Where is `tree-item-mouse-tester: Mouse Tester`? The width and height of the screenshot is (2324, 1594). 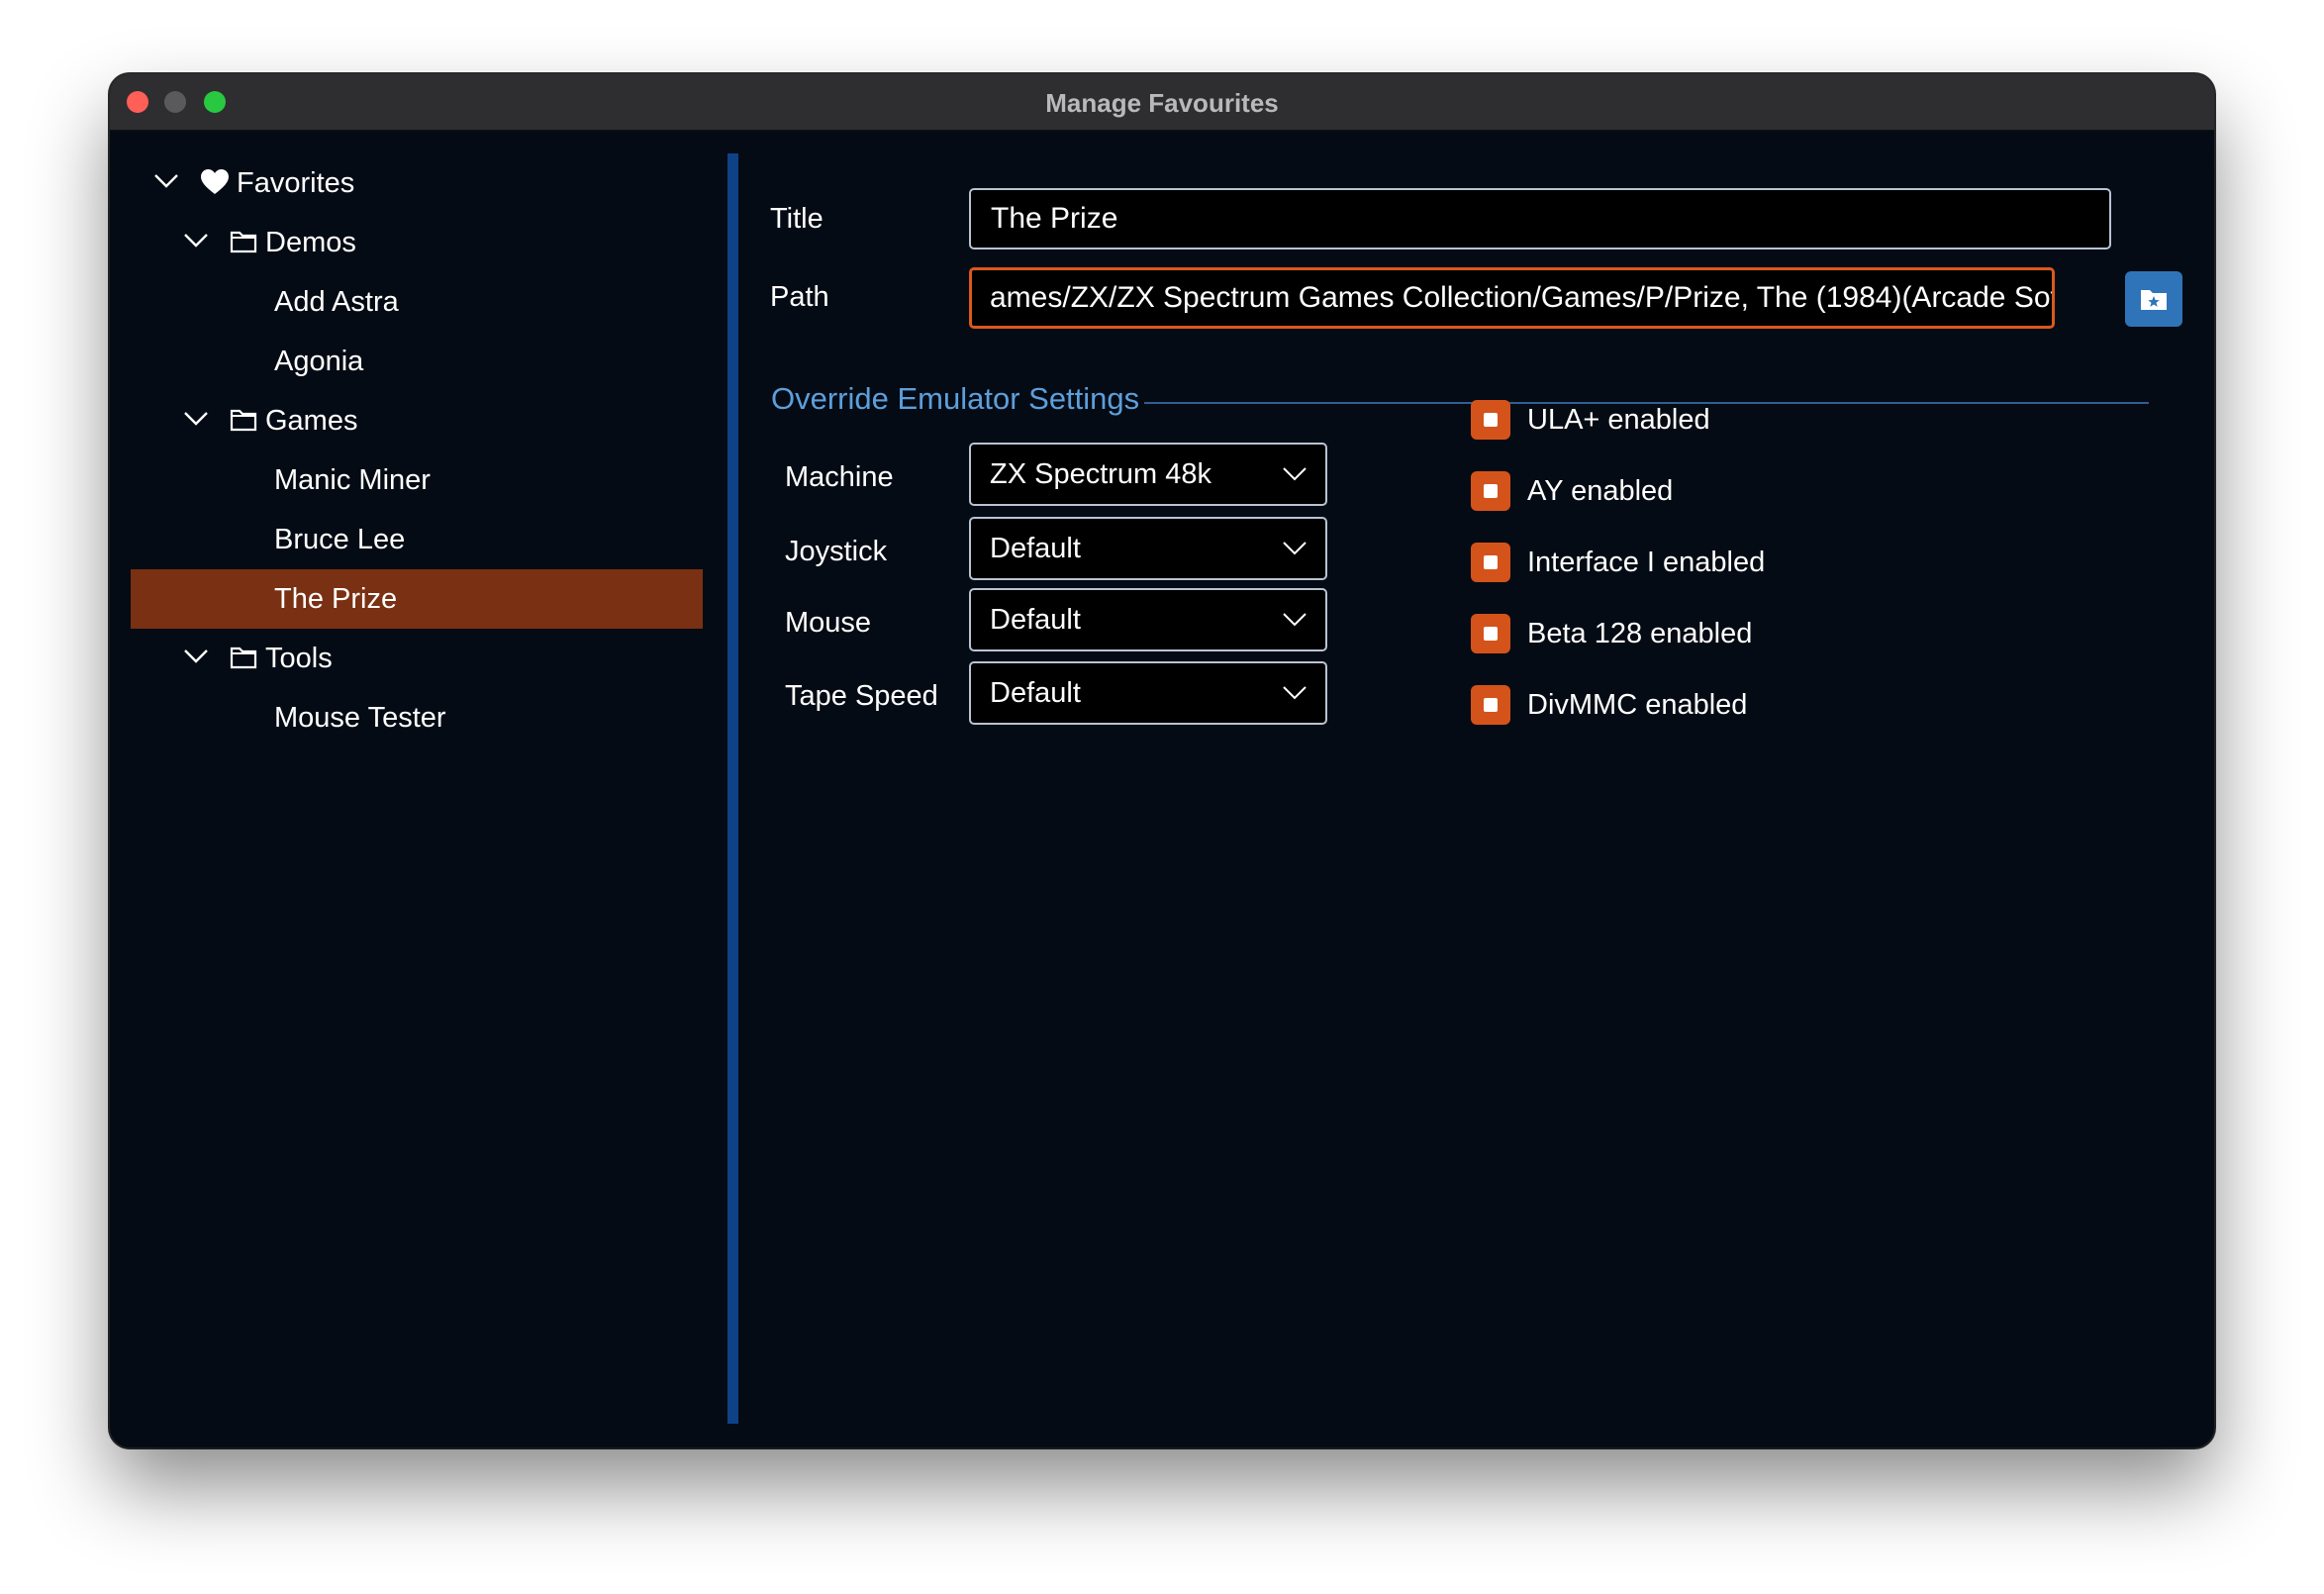 tree-item-mouse-tester: Mouse Tester is located at coordinates (417, 718).